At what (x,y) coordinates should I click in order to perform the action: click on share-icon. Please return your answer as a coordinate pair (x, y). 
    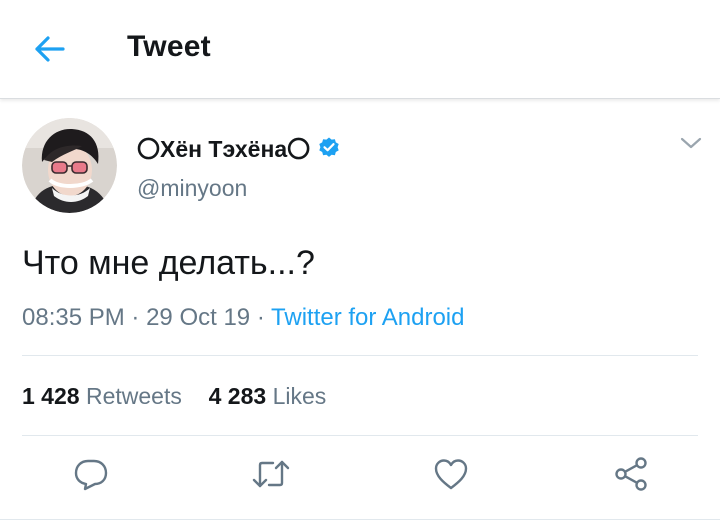
    Looking at the image, I should click on (631, 476).